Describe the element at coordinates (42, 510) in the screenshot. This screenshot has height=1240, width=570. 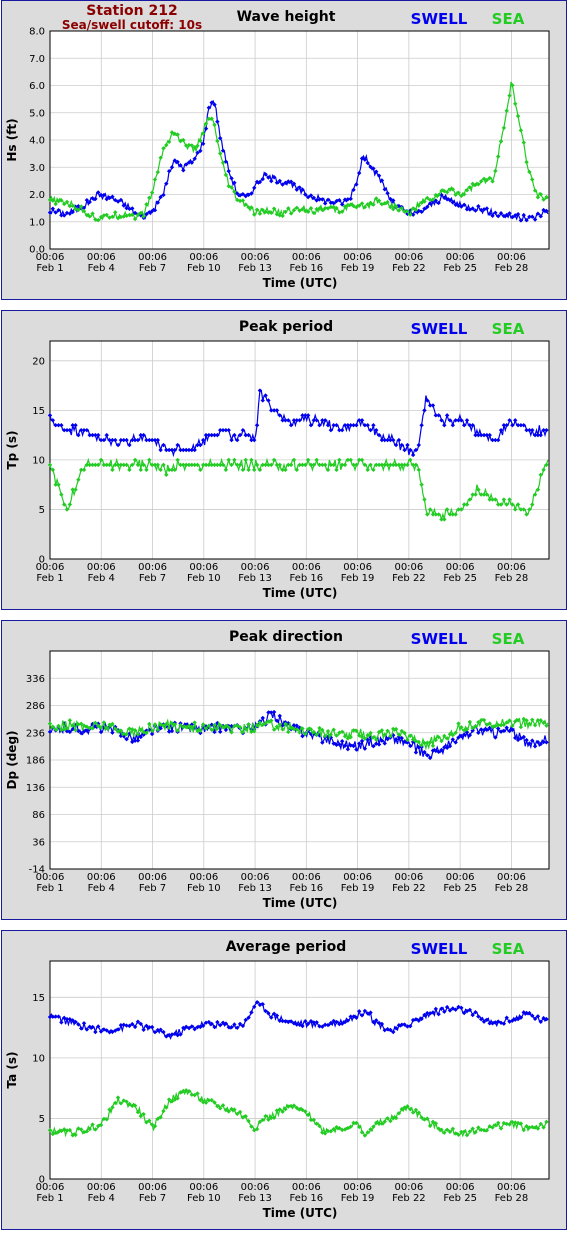
I see `y-tick-label: 5` at that location.